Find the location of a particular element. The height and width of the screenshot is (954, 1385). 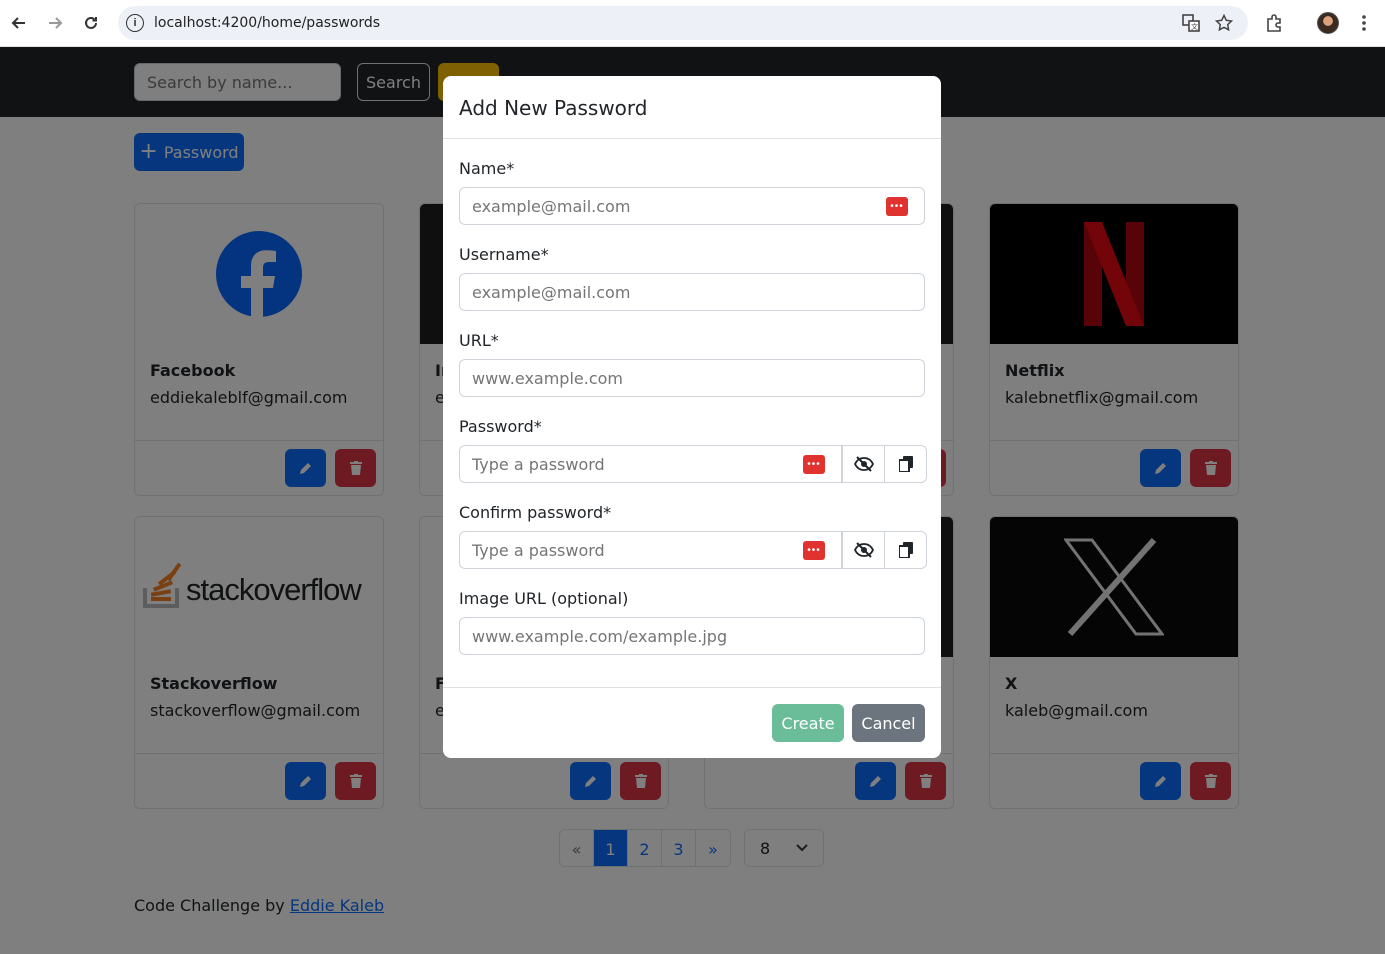

svg-text: 文 is located at coordinates (1194, 26).